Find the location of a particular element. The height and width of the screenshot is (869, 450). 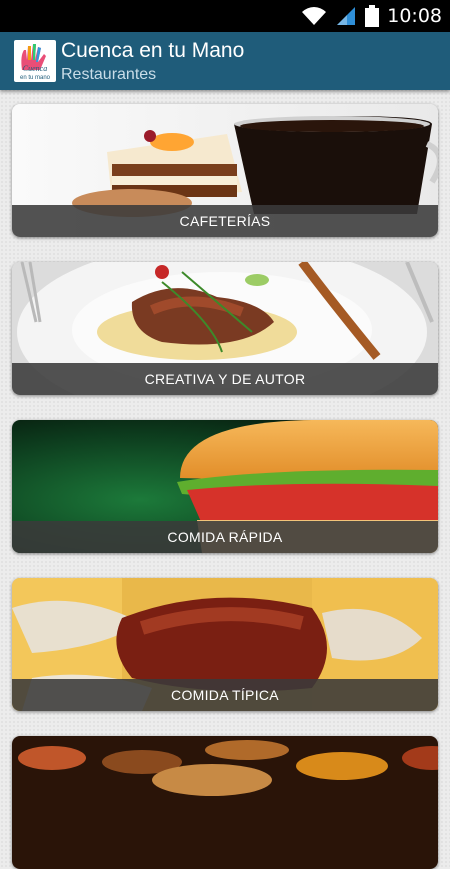

svg-text: en tu mano is located at coordinates (35, 78).